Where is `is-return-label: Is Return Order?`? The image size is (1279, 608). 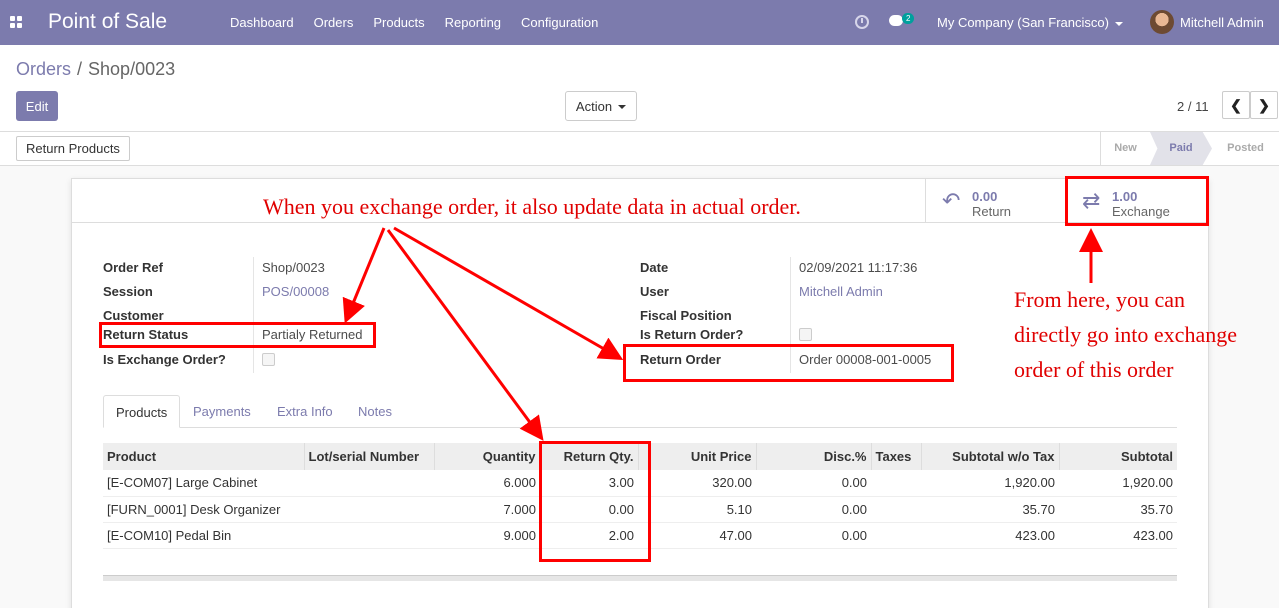 is-return-label: Is Return Order? is located at coordinates (692, 334).